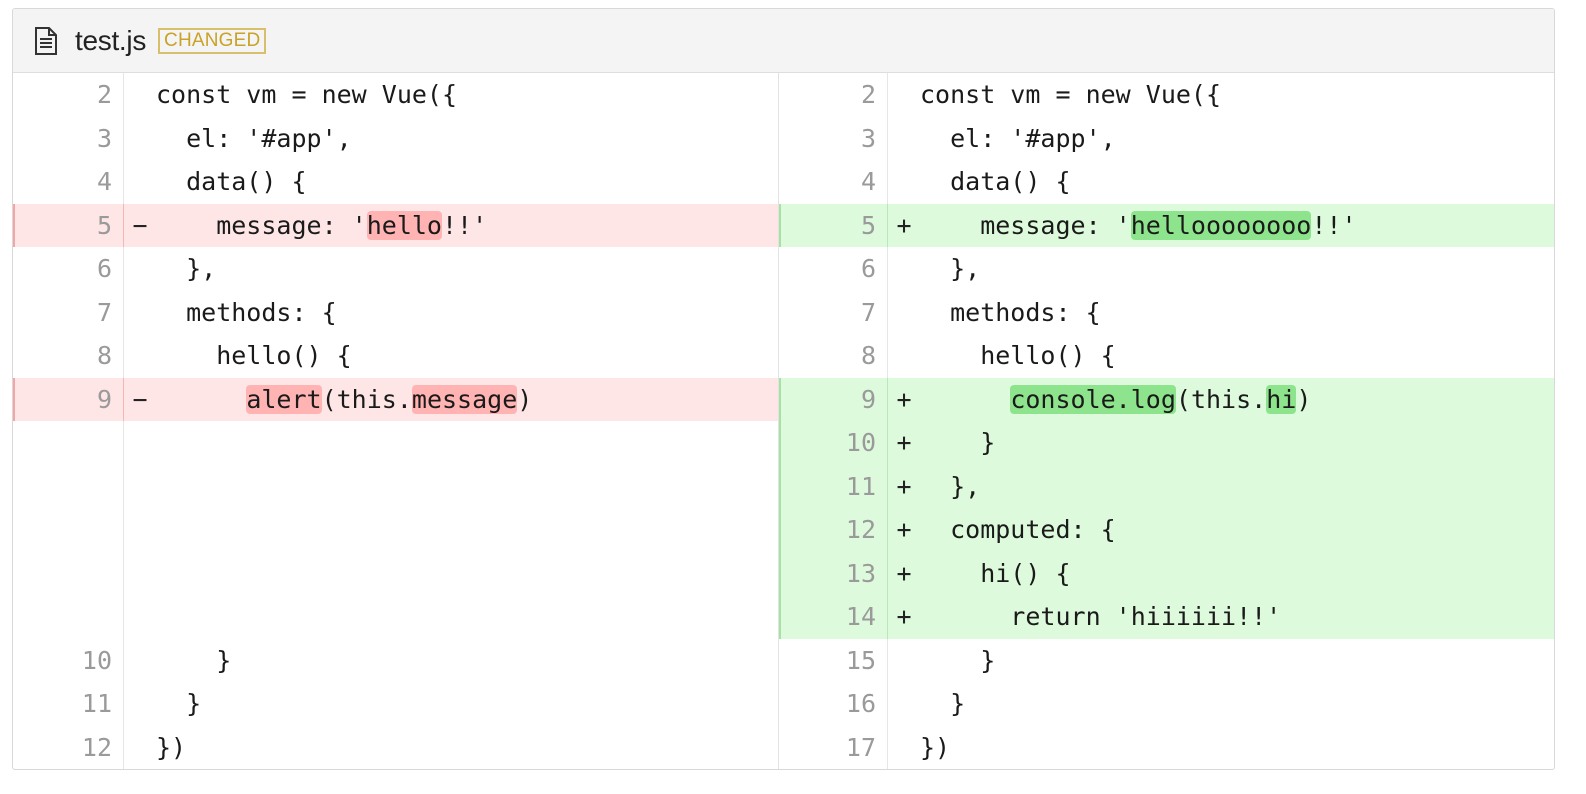  What do you see at coordinates (1166, 573) in the screenshot?
I see `diff-line: 13 + hi() {` at bounding box center [1166, 573].